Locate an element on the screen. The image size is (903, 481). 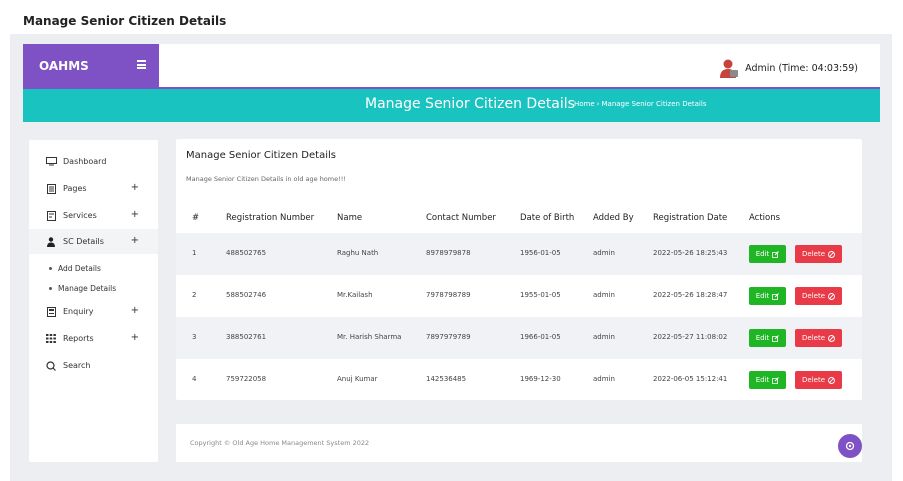
cell-name: Anuj Kumar is located at coordinates (357, 379).